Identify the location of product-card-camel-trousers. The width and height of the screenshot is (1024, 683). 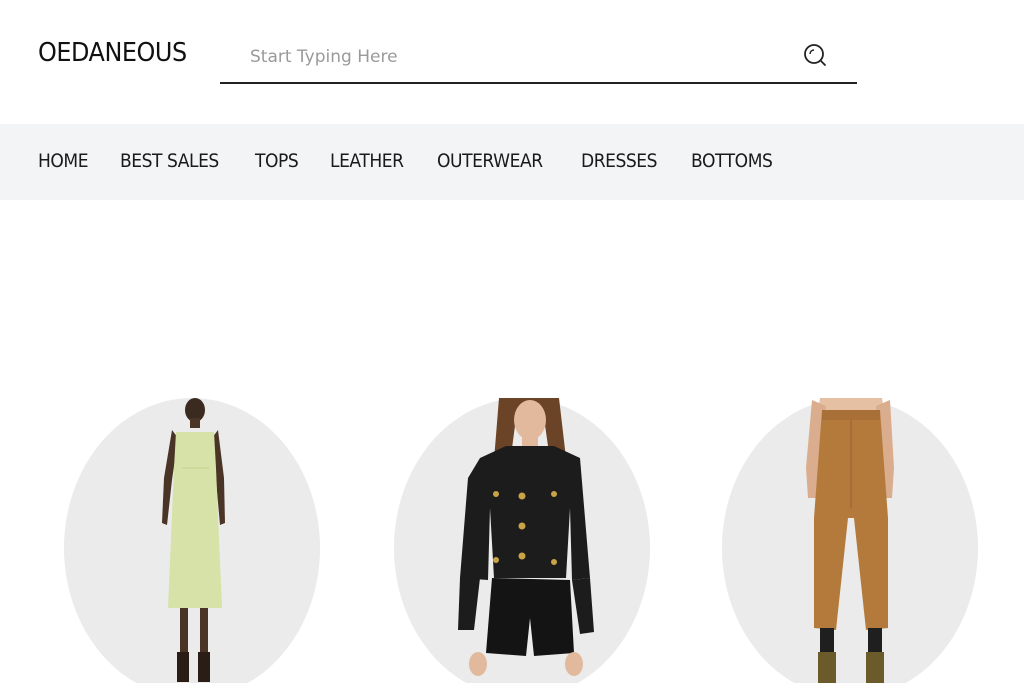
(850, 540).